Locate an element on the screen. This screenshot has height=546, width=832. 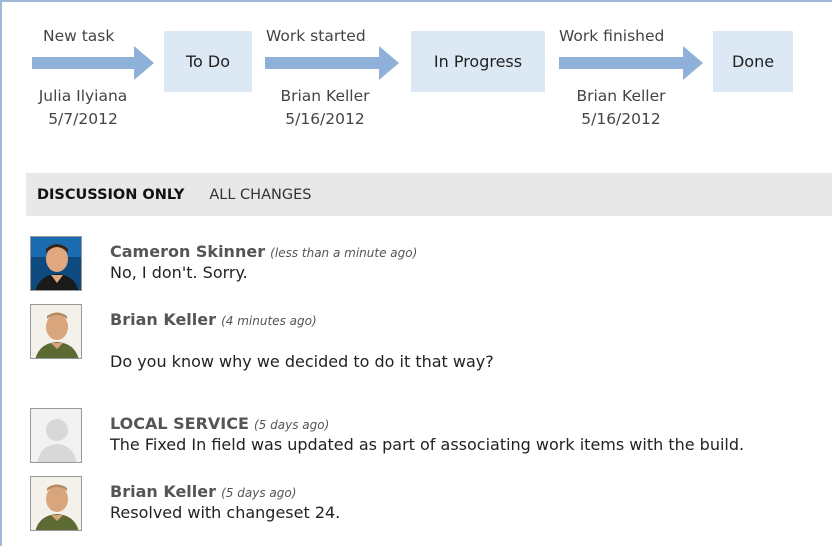
state-label: In Progress is located at coordinates (478, 61).